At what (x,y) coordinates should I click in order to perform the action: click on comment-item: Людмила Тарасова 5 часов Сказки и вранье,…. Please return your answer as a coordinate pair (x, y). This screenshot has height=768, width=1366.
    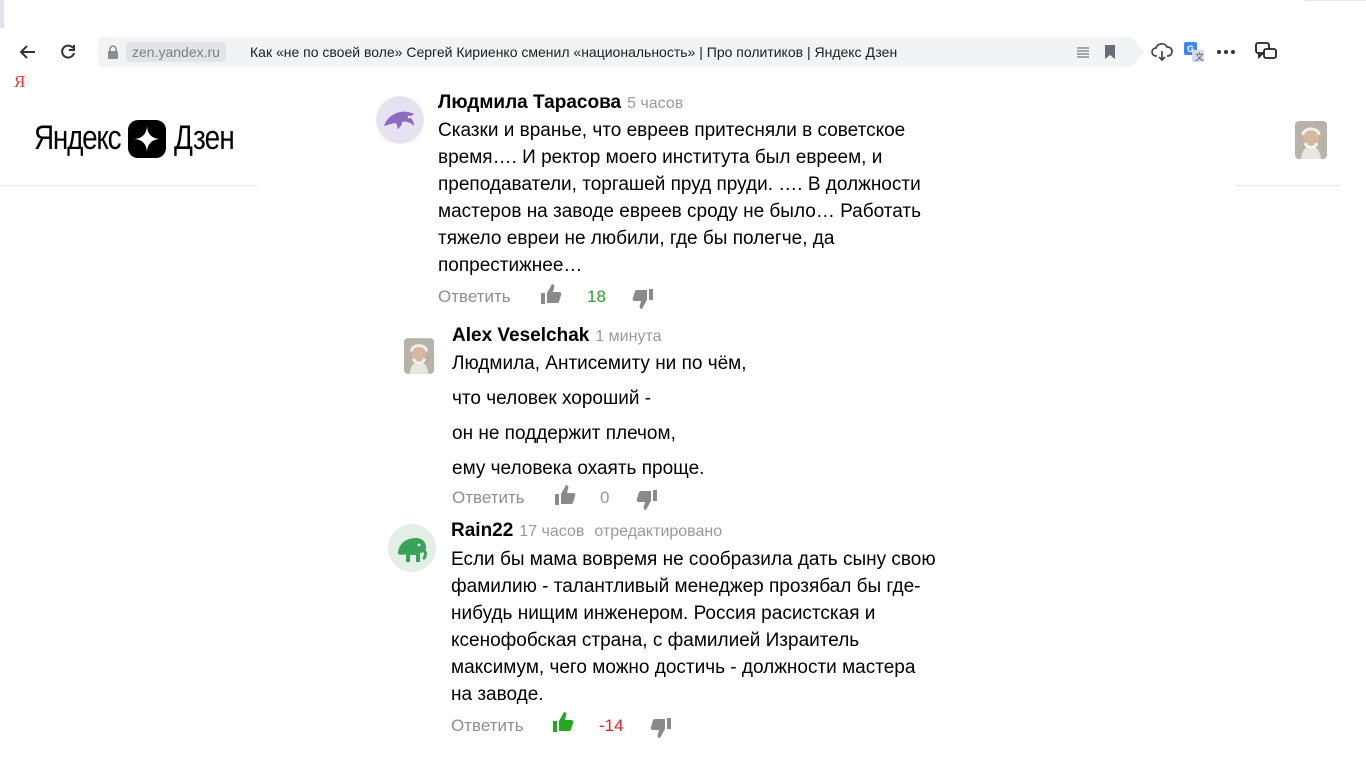
    Looking at the image, I should click on (676, 202).